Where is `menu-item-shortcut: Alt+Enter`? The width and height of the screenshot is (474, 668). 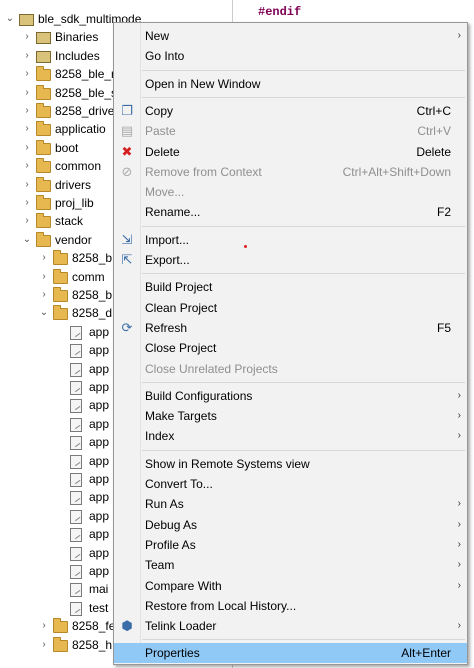 menu-item-shortcut: Alt+Enter is located at coordinates (426, 653).